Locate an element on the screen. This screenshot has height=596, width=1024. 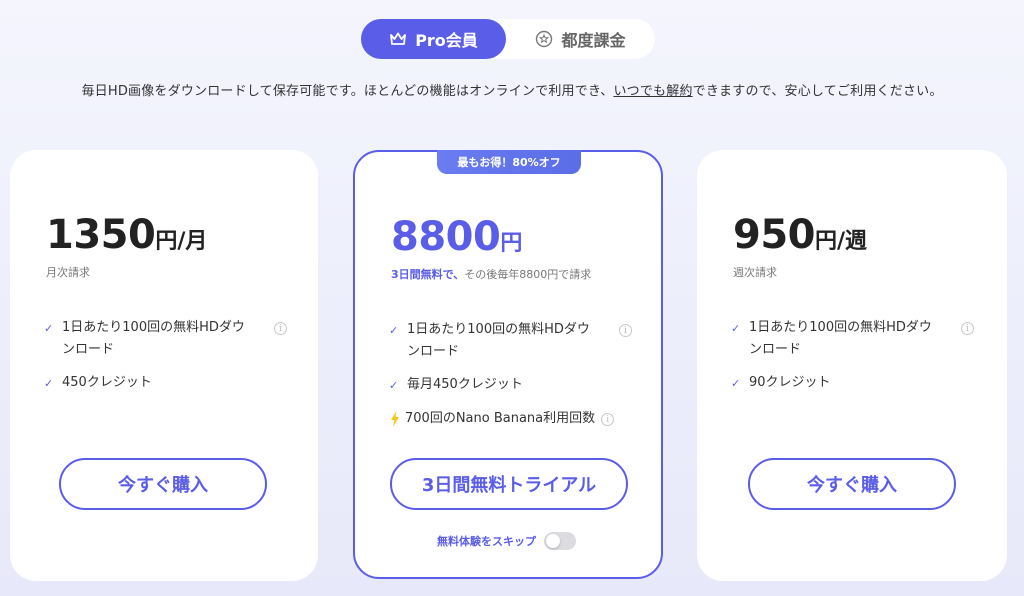
feature-text: 毎月450クレジット is located at coordinates (465, 384).